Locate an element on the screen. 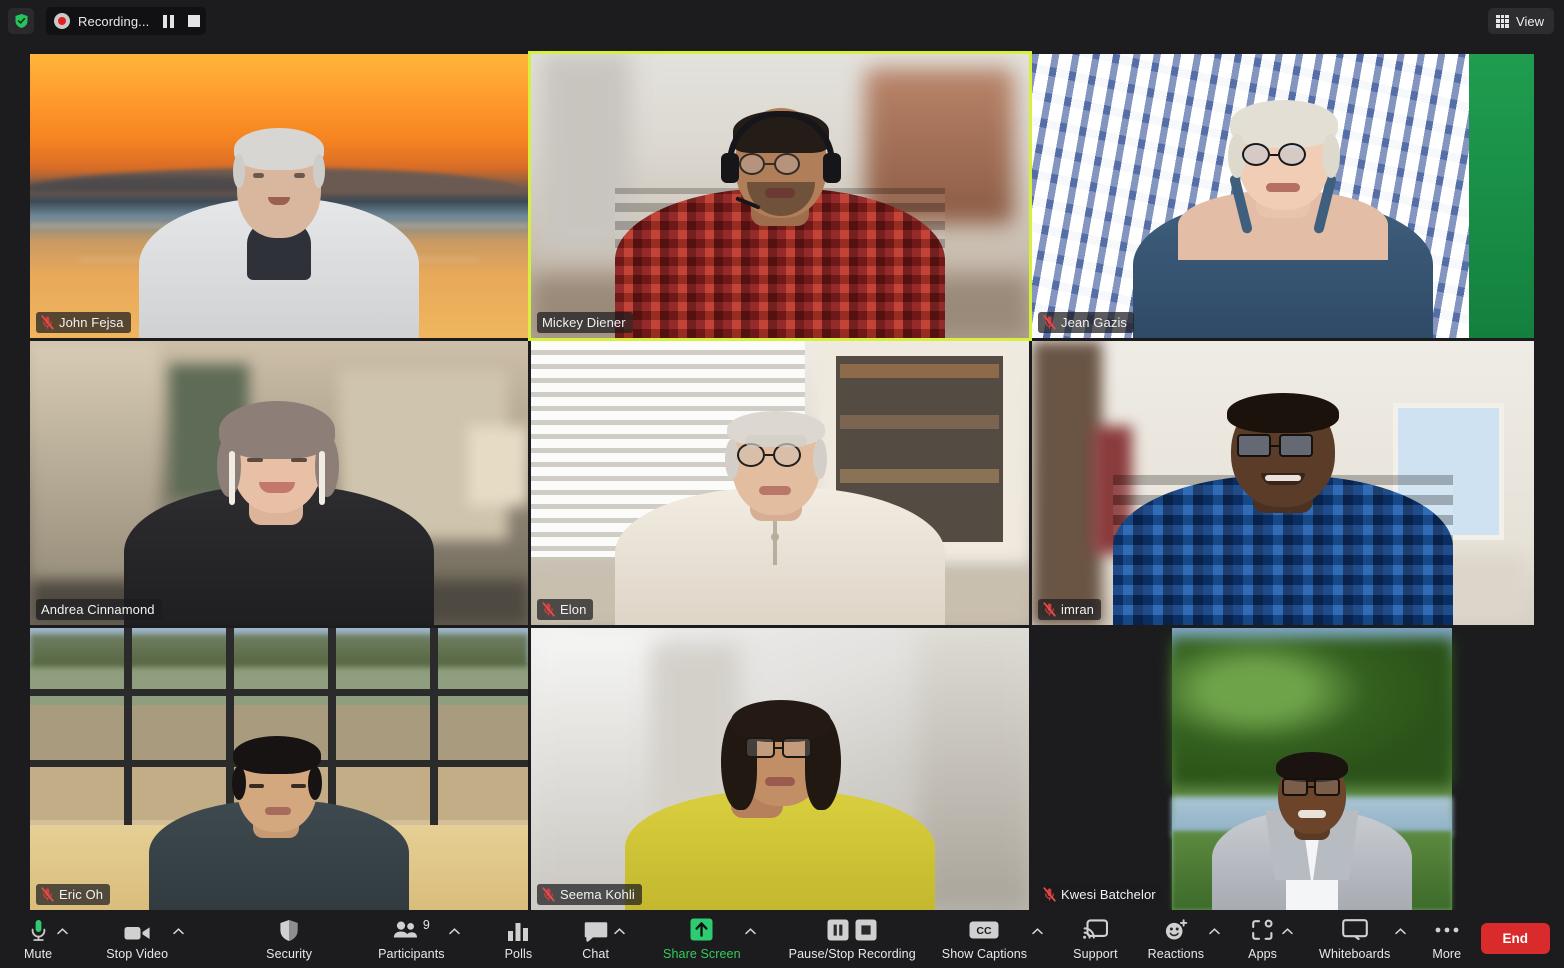 Image resolution: width=1564 pixels, height=968 pixels. apps-button: Apps is located at coordinates (1262, 939).